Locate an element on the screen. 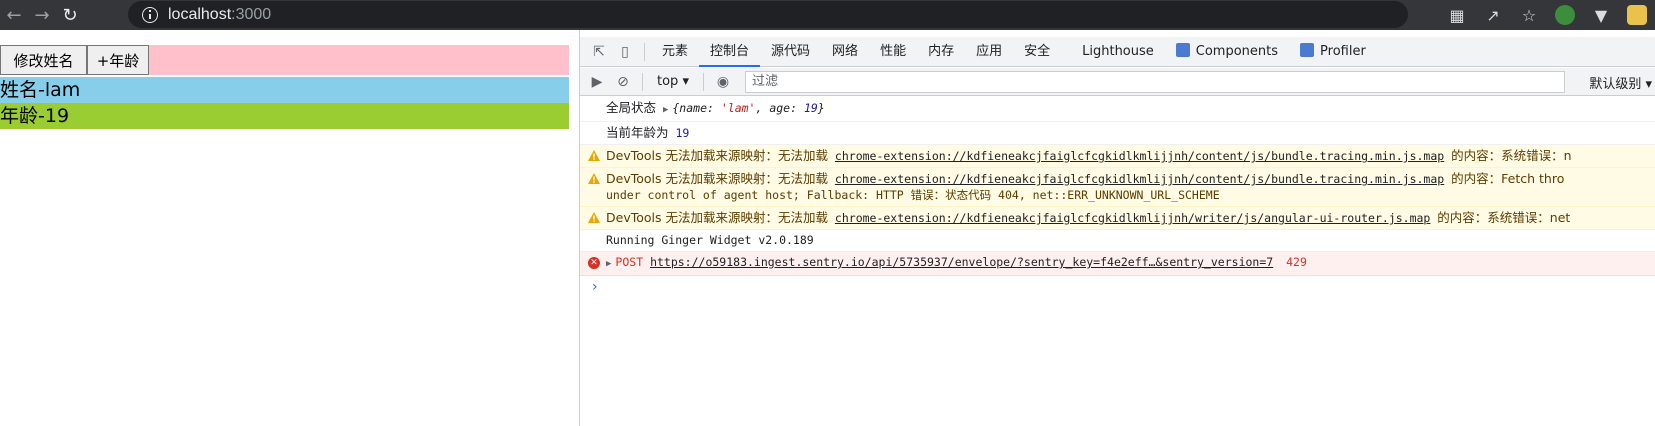 The image size is (1655, 426). obj-name: 'lam' is located at coordinates (738, 108).